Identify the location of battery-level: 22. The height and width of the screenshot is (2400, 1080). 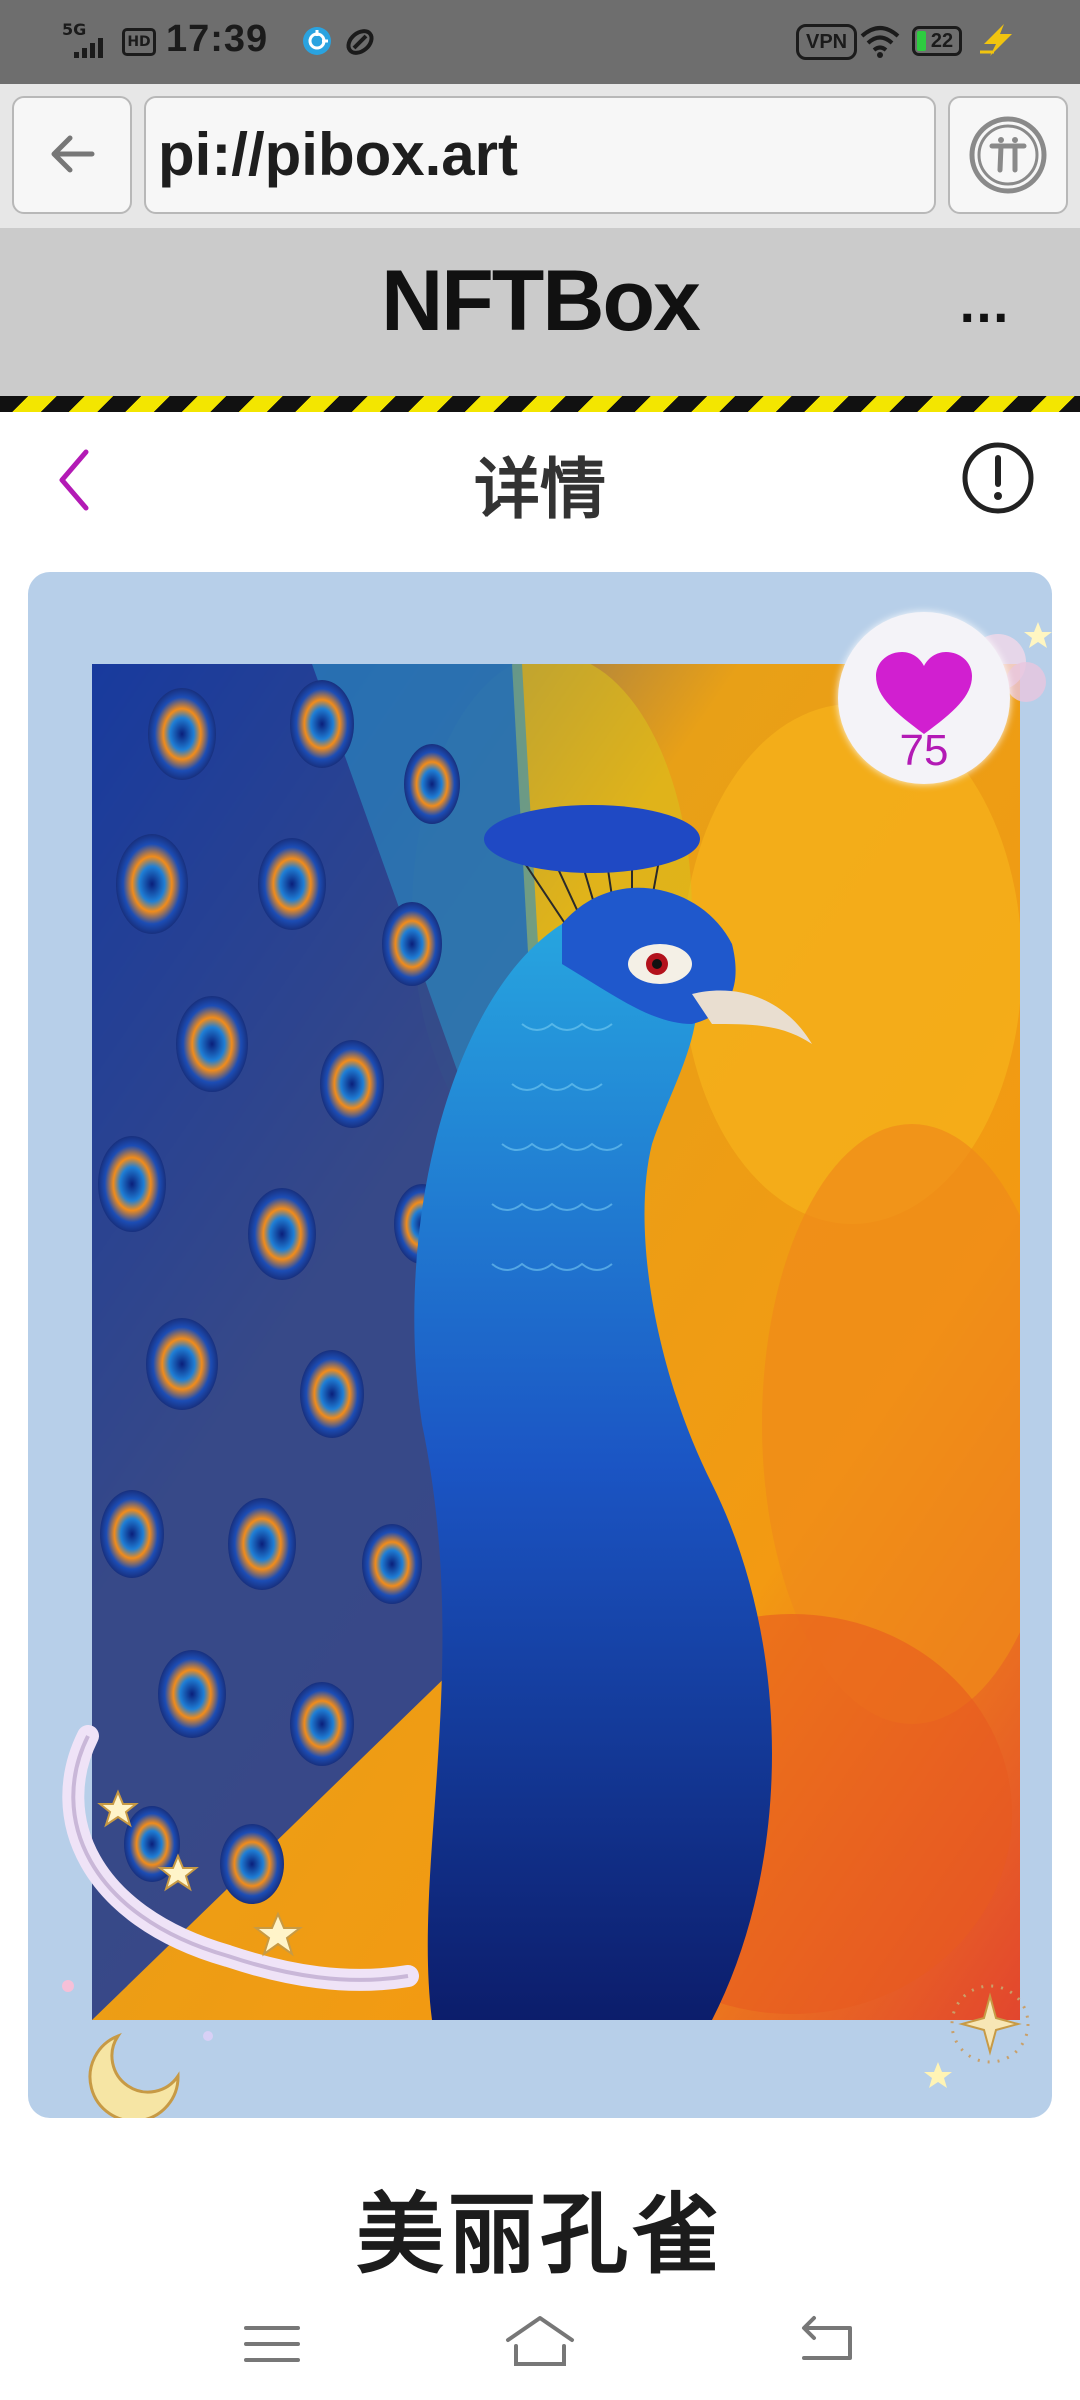
(942, 41).